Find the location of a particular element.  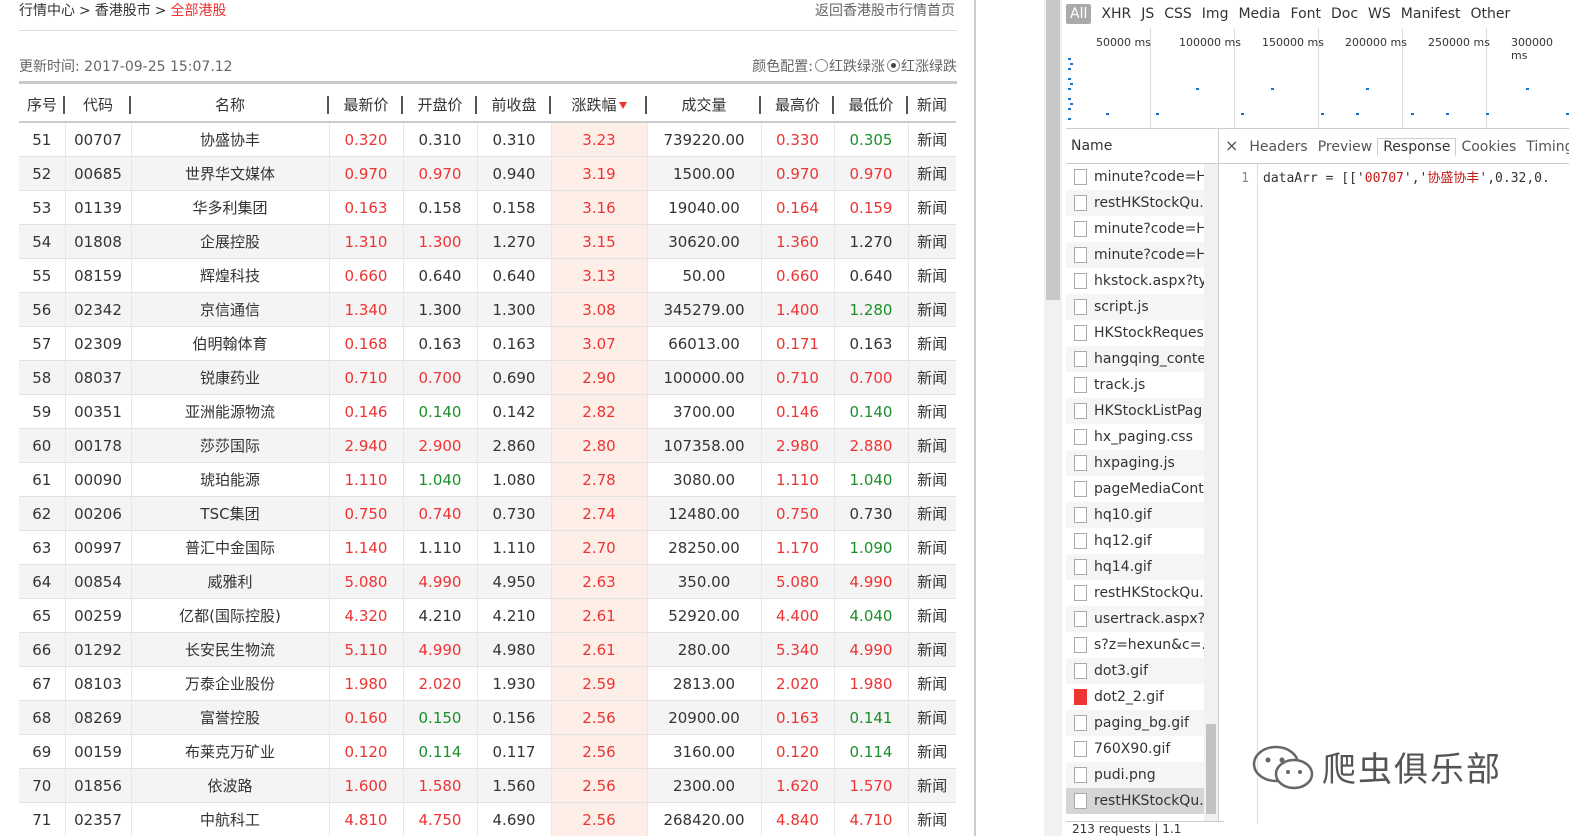

filter-img: Img is located at coordinates (1215, 14).